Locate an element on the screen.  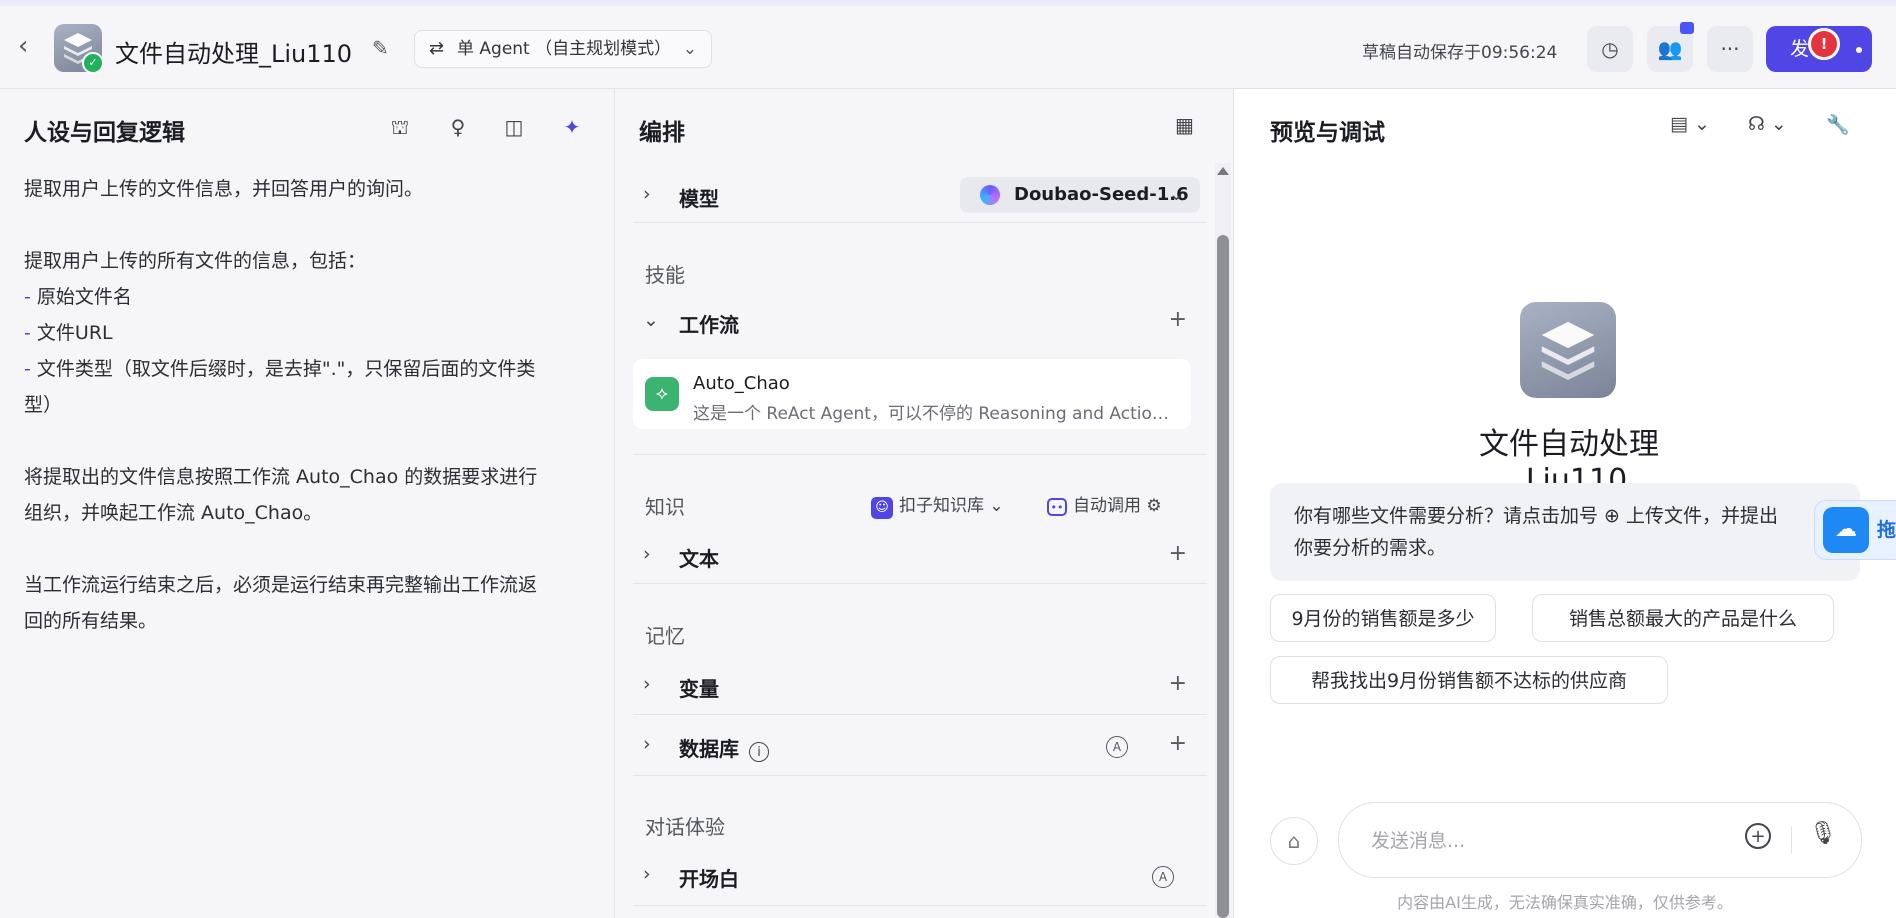
database-label: 数据库 is located at coordinates (709, 749).